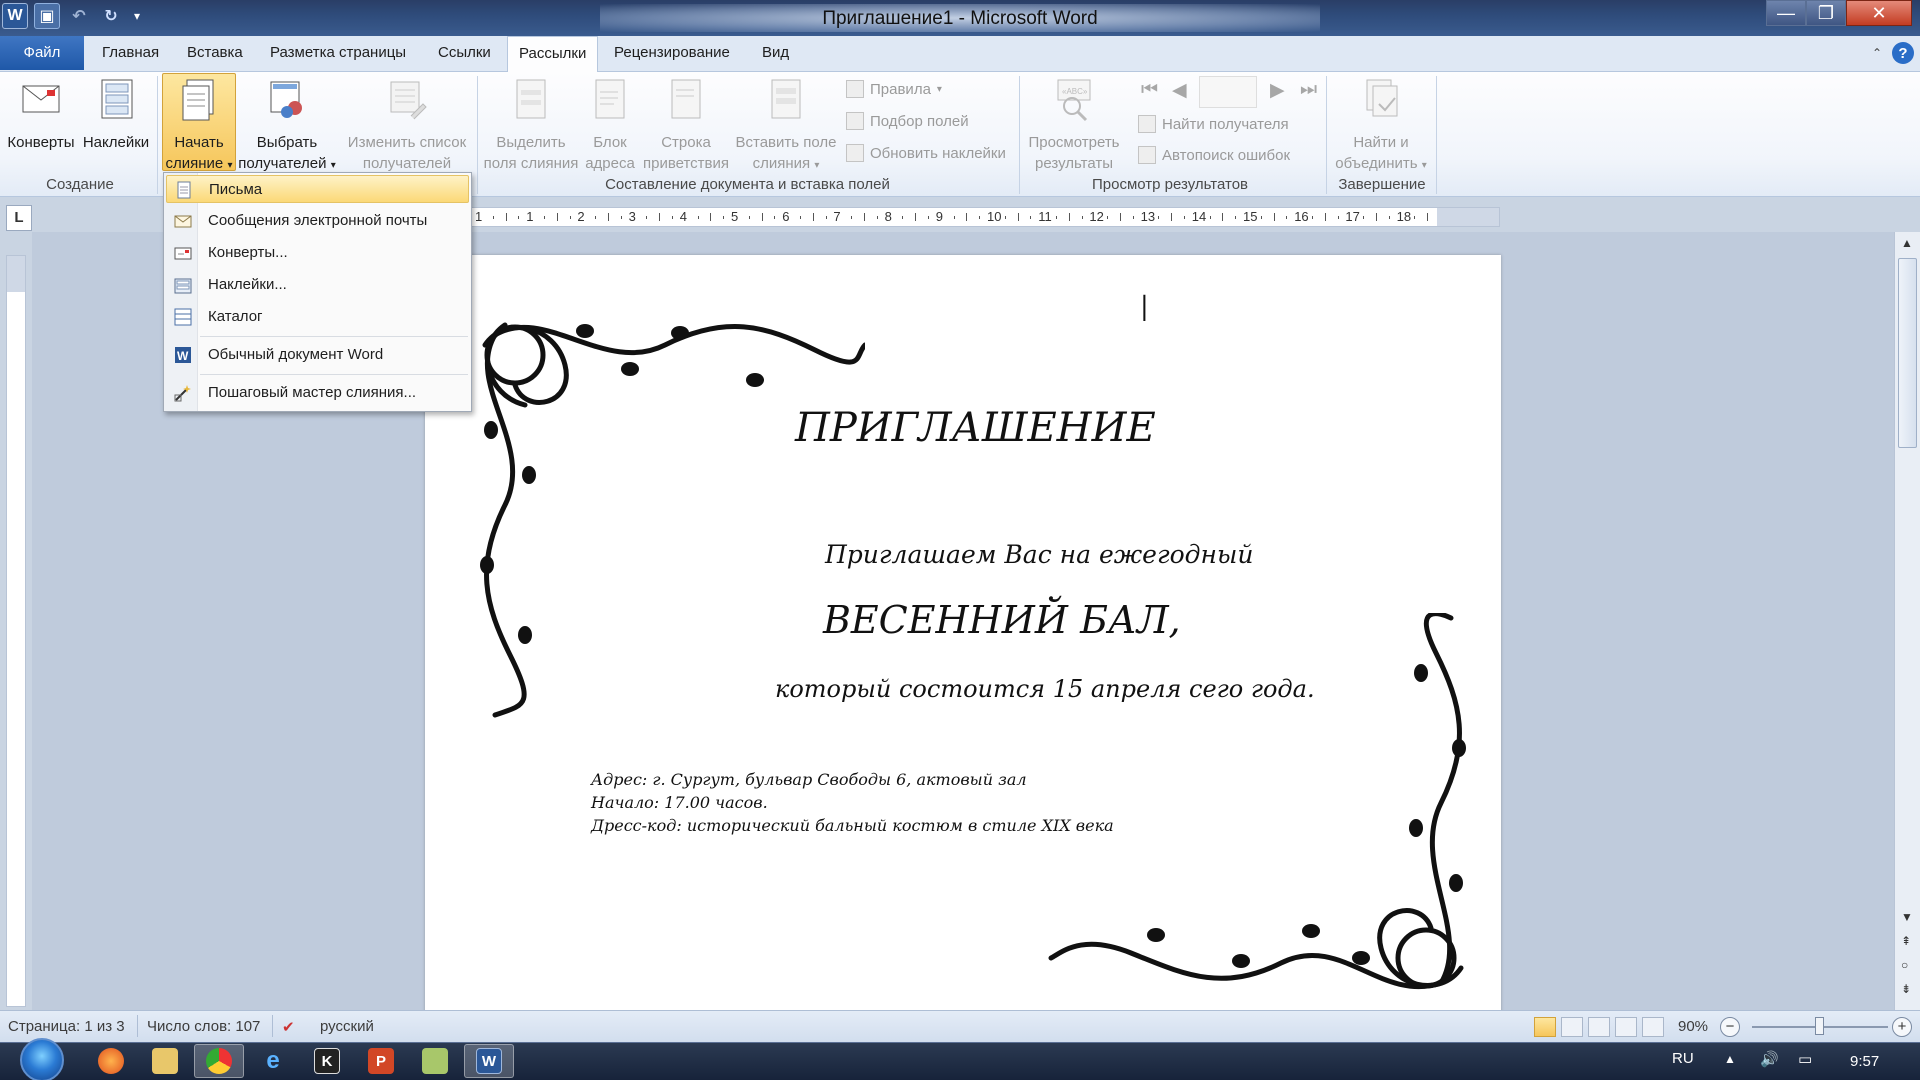 This screenshot has height=1080, width=1920. Describe the element at coordinates (1877, 53) in the screenshot. I see `minimize-ribbon-icon: ⌃` at that location.